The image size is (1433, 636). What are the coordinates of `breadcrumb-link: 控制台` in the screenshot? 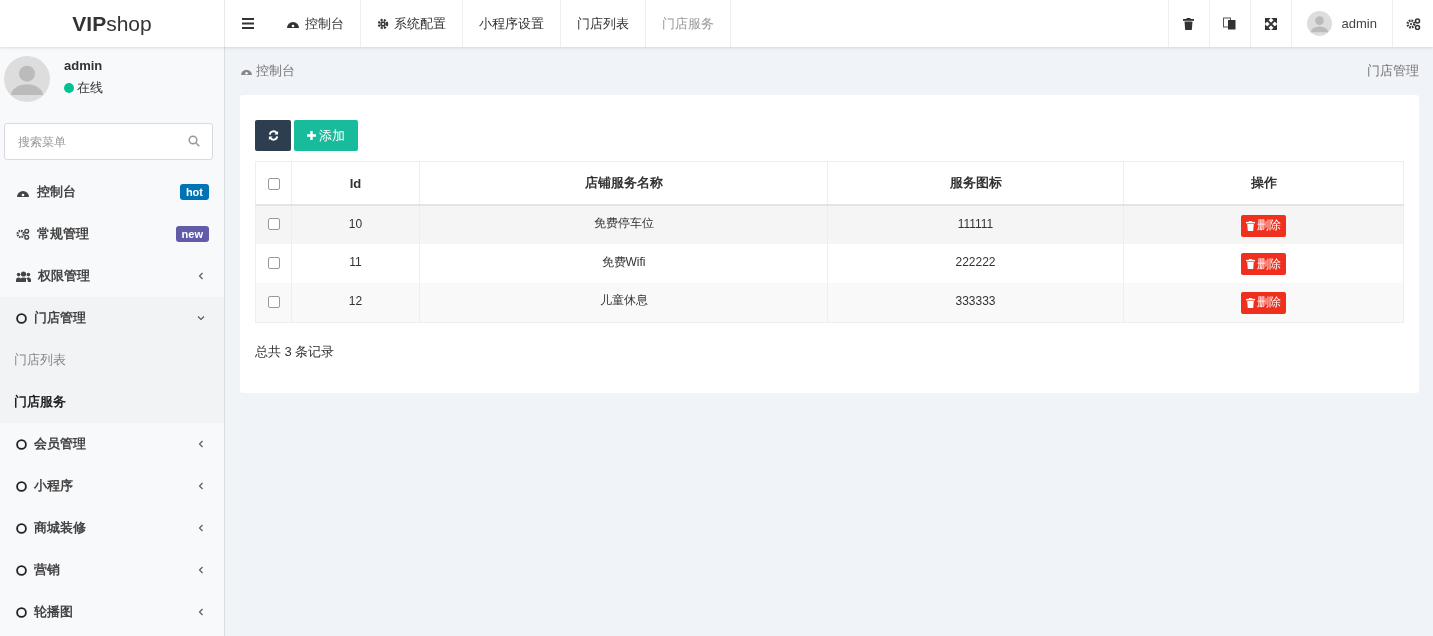 It's located at (275, 71).